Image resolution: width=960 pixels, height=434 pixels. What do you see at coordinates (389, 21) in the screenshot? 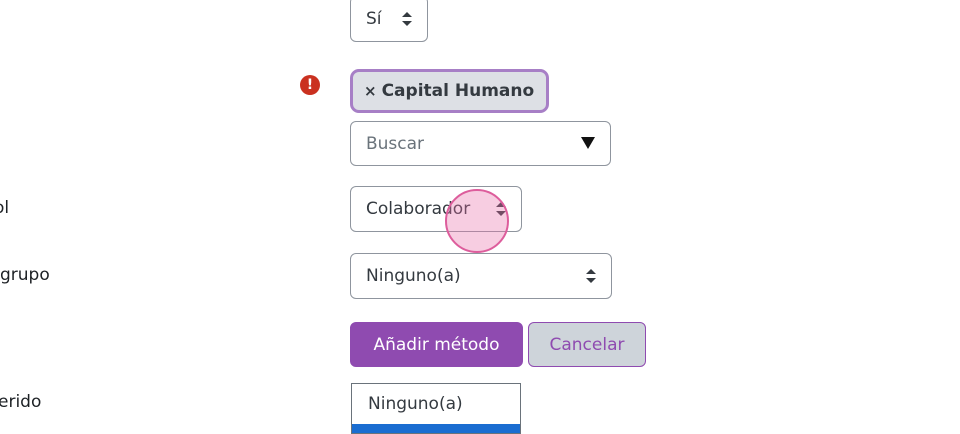
I see `yes-no-select: Sí` at bounding box center [389, 21].